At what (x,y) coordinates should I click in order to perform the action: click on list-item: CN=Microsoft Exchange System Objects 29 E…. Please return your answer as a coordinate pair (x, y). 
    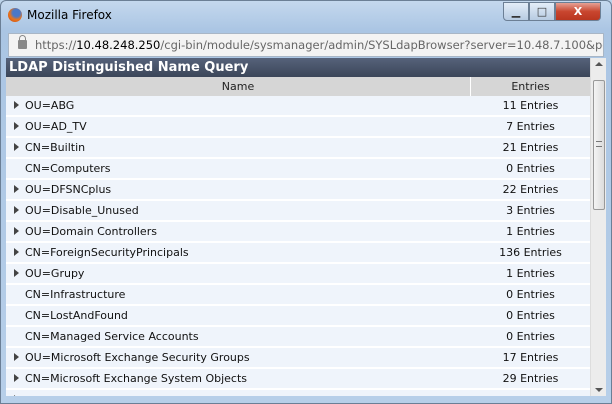
    Looking at the image, I should click on (298, 379).